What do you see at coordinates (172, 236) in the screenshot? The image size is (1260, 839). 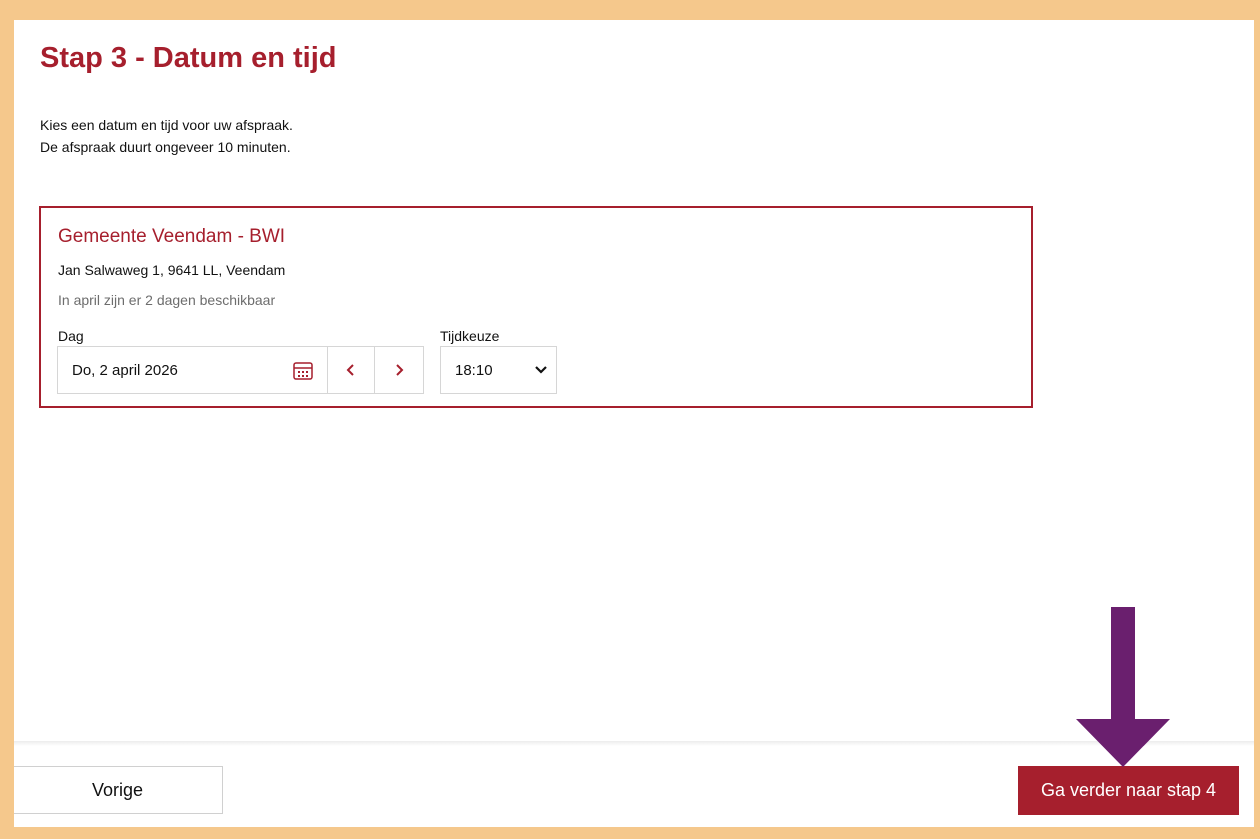 I see `location-name: Gemeente Veendam - BWI` at bounding box center [172, 236].